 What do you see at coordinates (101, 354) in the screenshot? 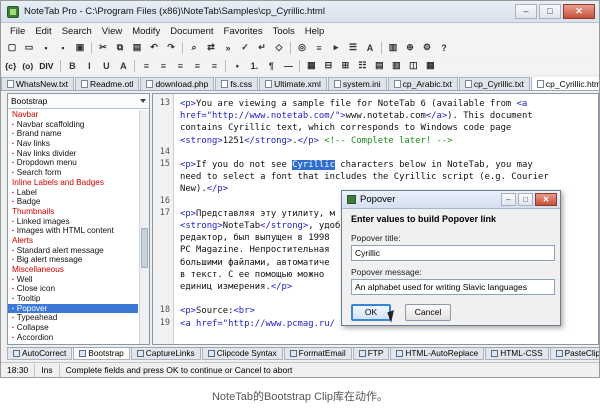
I see `clipbook-tab: Bootstrap` at bounding box center [101, 354].